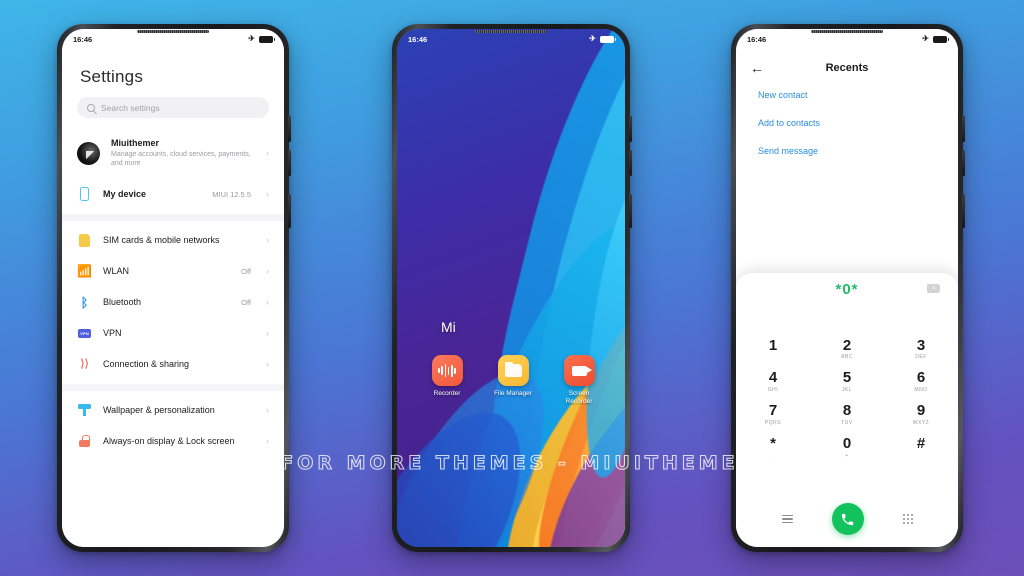 This screenshot has height=576, width=1024. I want to click on account-name: Miuithemer, so click(135, 143).